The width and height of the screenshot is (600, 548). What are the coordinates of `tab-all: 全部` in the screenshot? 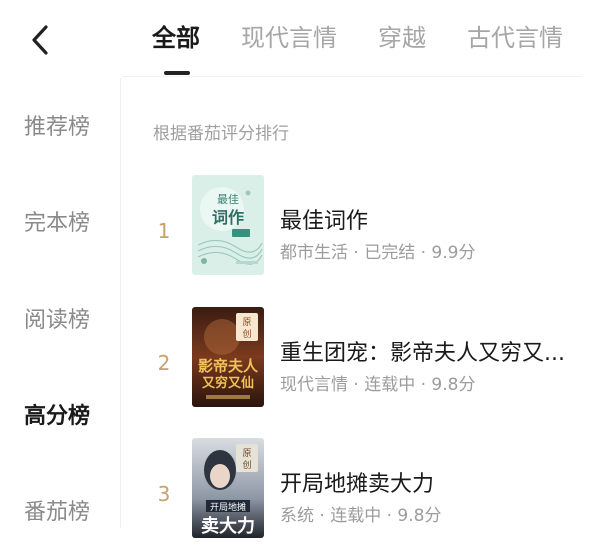 It's located at (176, 40).